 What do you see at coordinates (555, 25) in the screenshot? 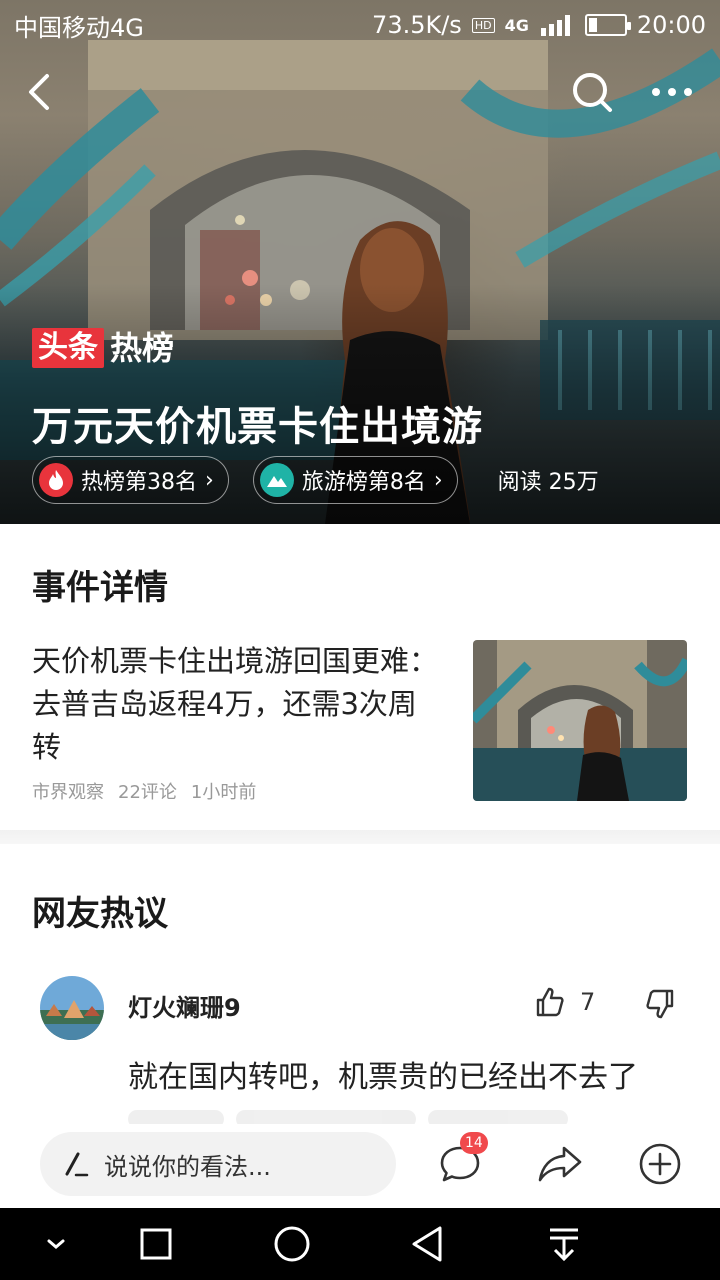
I see `signal-icon` at bounding box center [555, 25].